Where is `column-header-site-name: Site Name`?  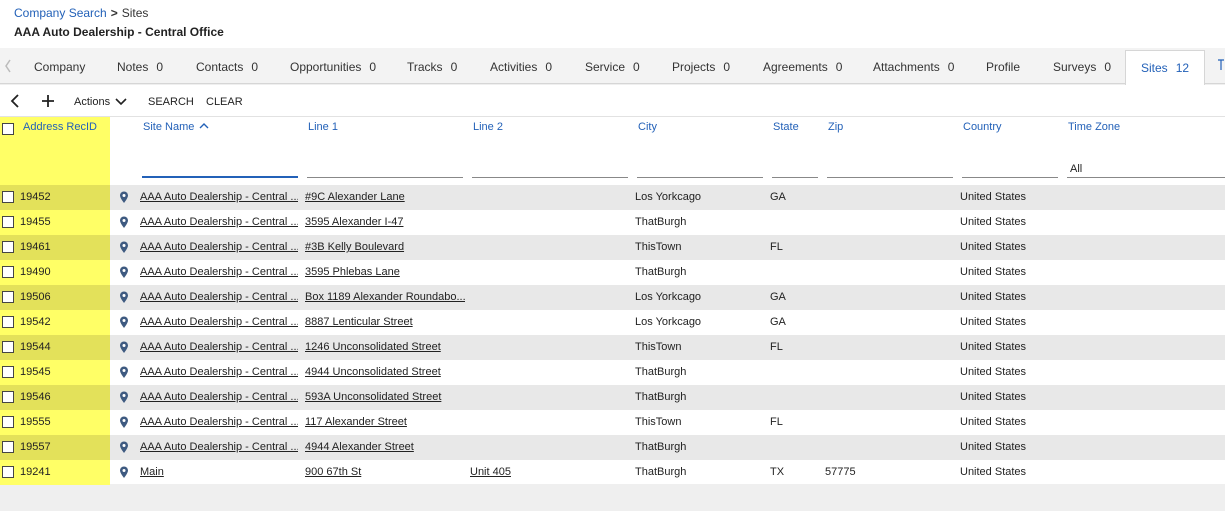 column-header-site-name: Site Name is located at coordinates (176, 127).